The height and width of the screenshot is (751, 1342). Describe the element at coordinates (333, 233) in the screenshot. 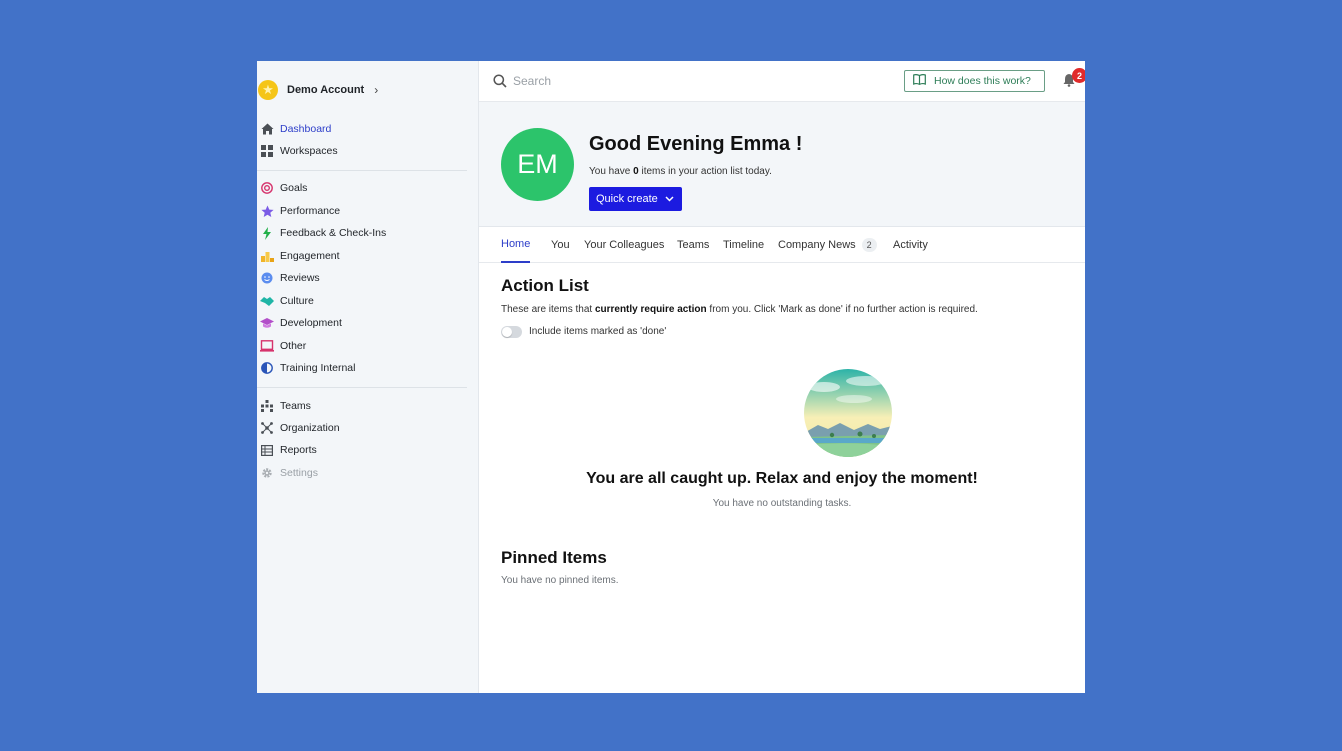

I see `sidebar-item-label: Feedback & Check-Ins` at that location.